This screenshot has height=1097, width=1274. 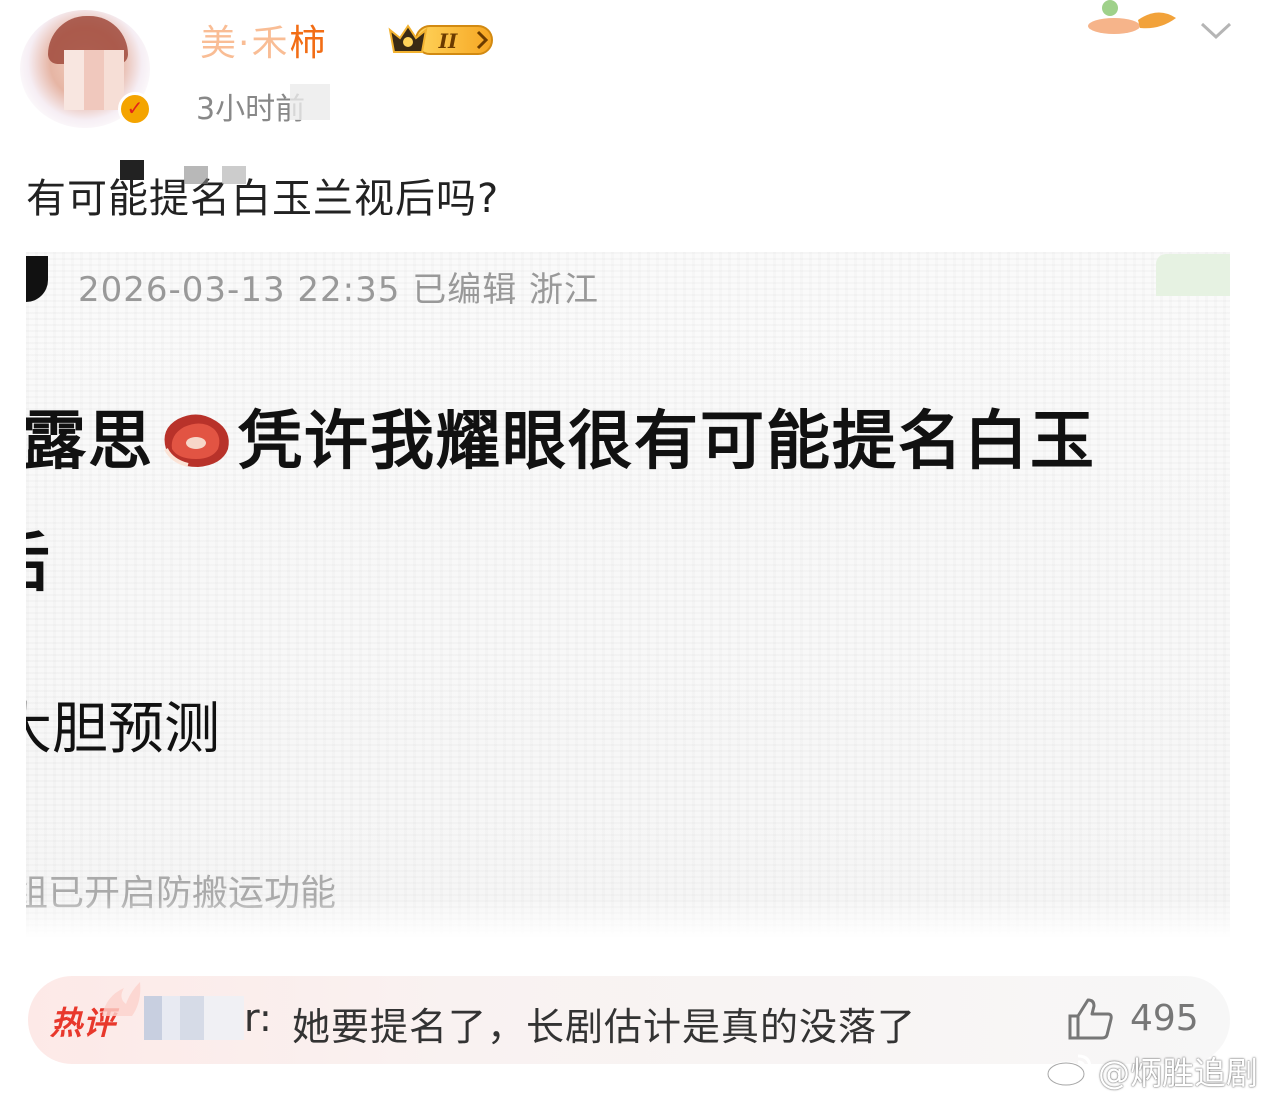 I want to click on crown-badge-icon: II, so click(x=442, y=40).